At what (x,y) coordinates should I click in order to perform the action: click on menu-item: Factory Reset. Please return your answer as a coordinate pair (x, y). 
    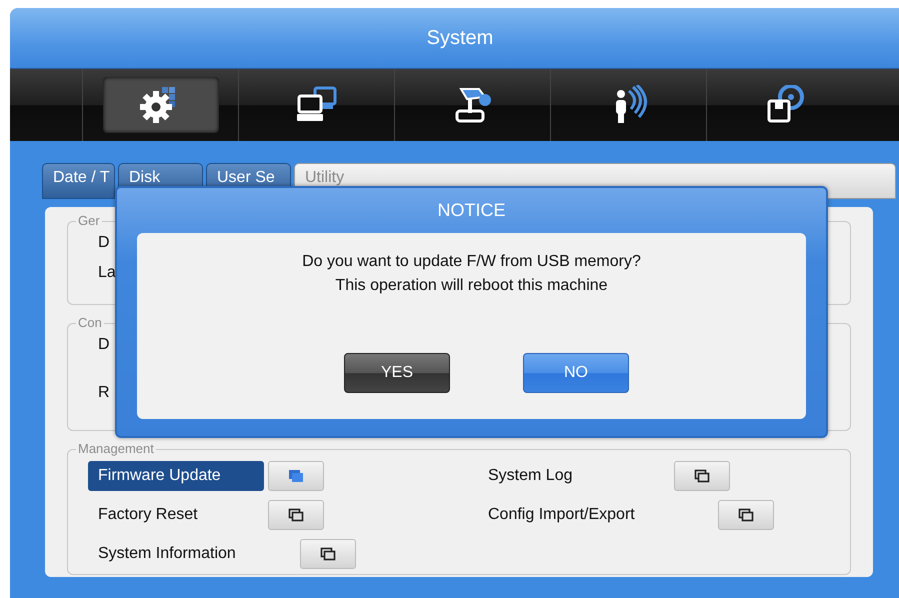
    Looking at the image, I should click on (178, 515).